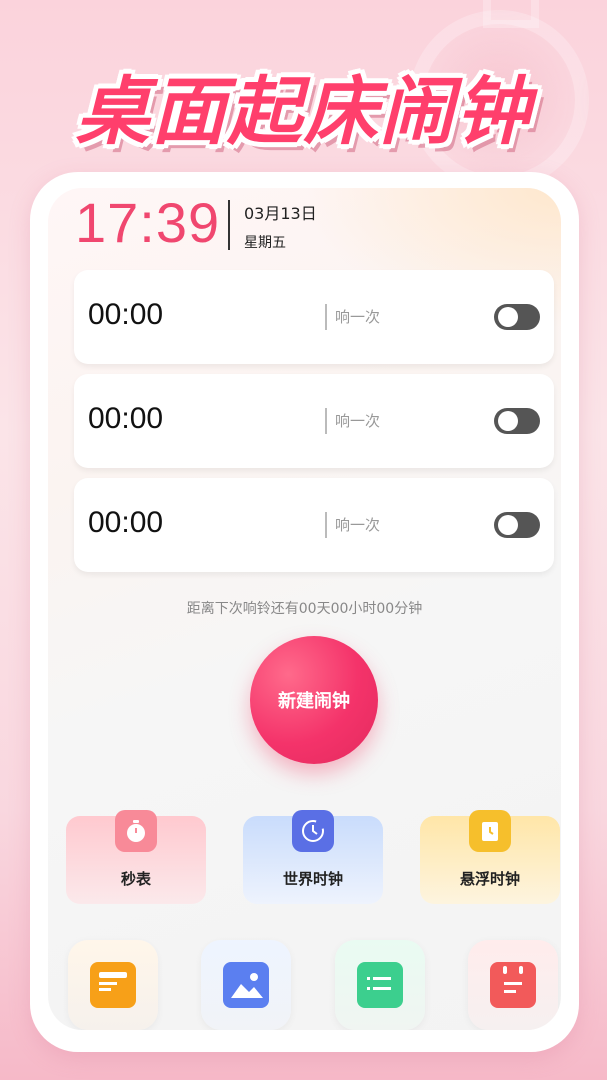 The image size is (607, 1080). I want to click on world-clock-button: 世界时钟, so click(313, 857).